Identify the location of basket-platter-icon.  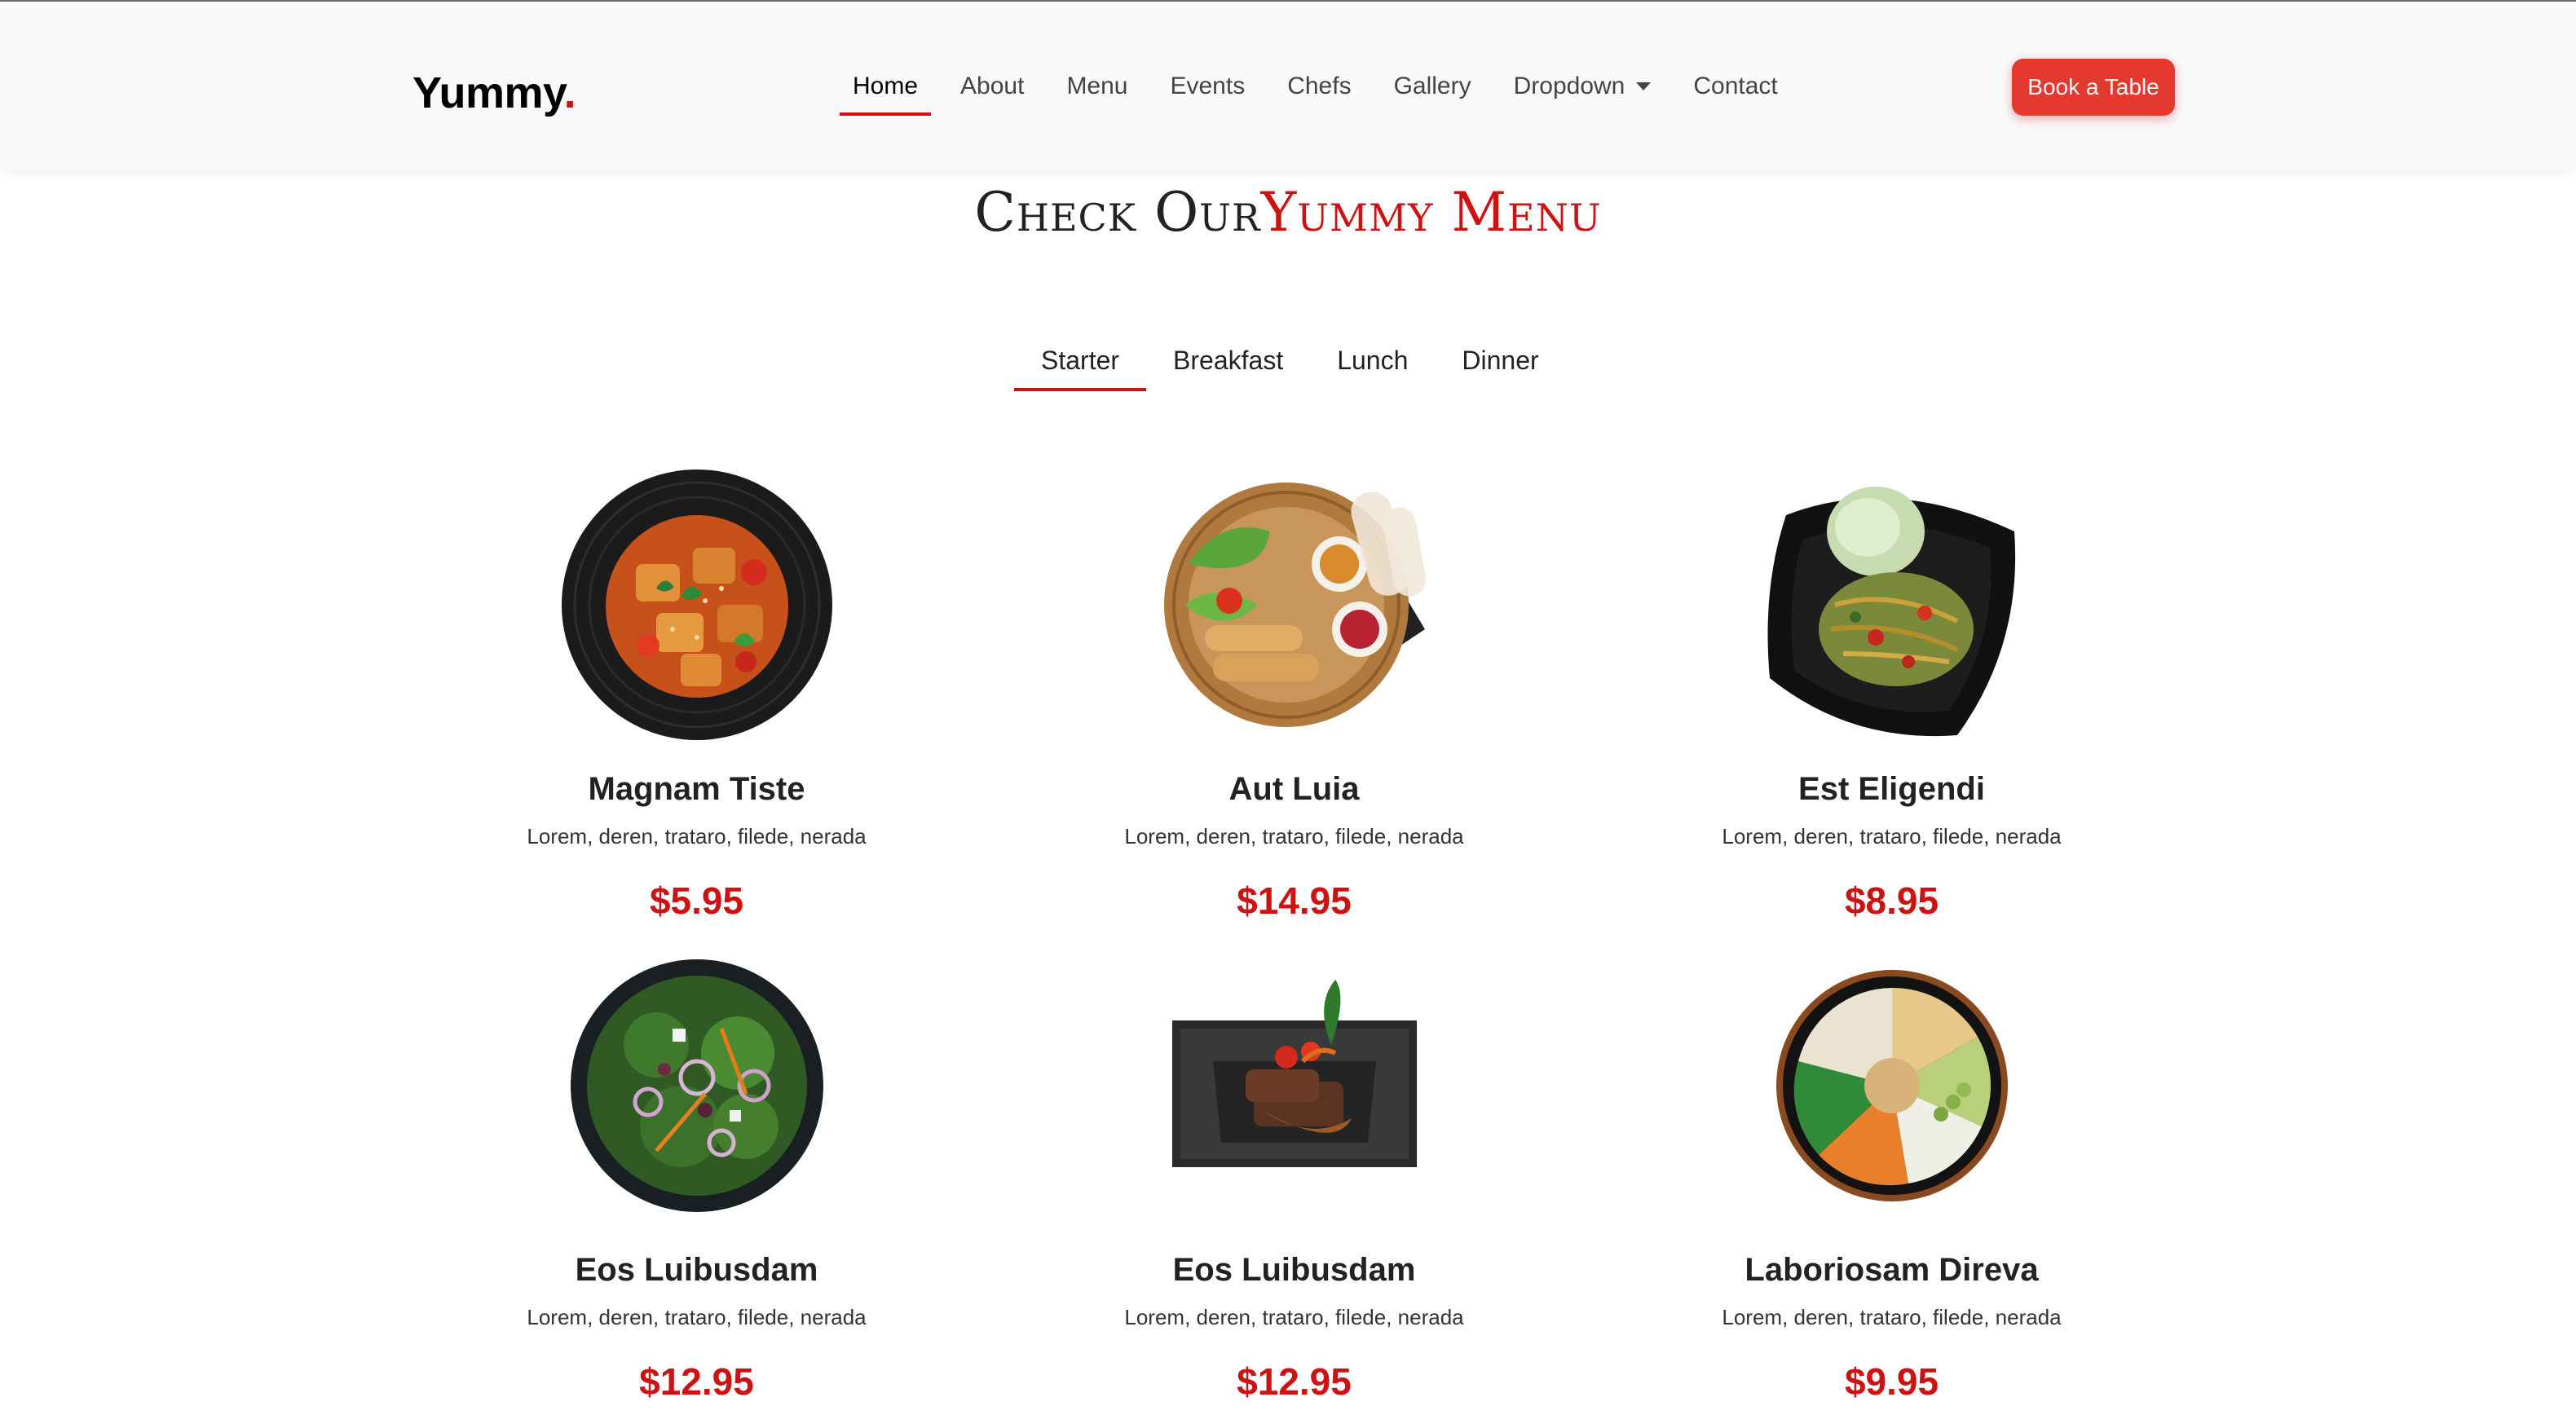
(1294, 604).